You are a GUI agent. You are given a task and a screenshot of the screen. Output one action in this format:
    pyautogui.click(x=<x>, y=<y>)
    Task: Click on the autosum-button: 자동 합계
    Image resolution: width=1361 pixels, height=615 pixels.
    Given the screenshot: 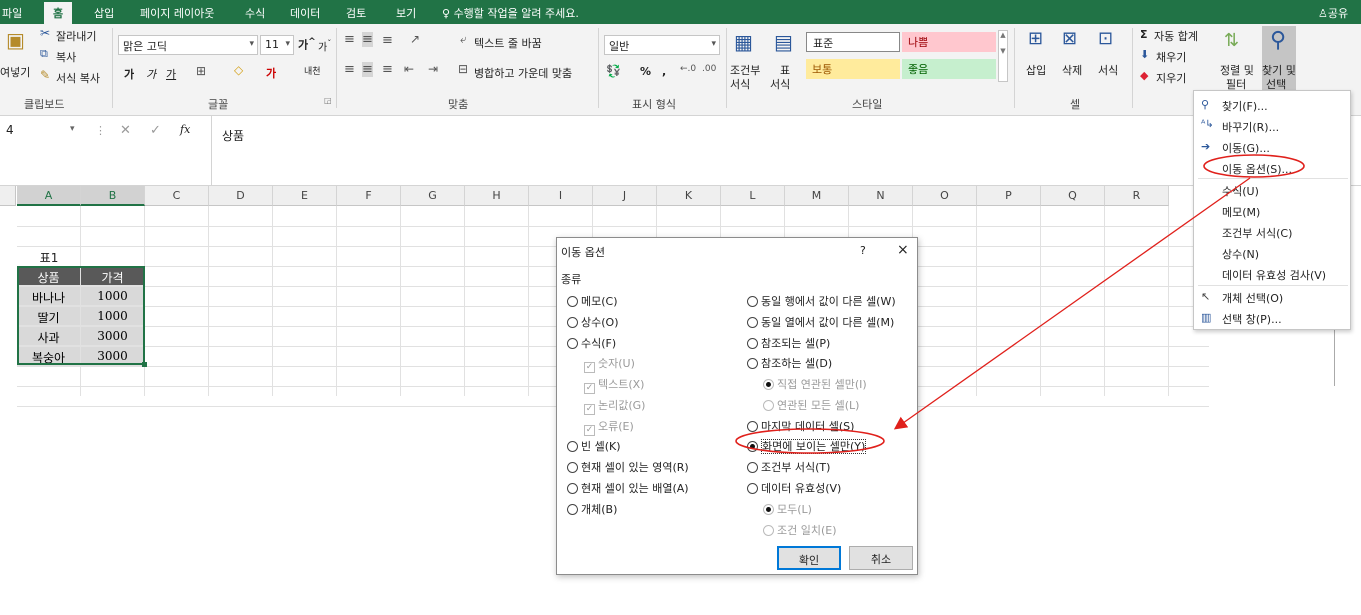 What is the action you would take?
    pyautogui.click(x=1176, y=36)
    